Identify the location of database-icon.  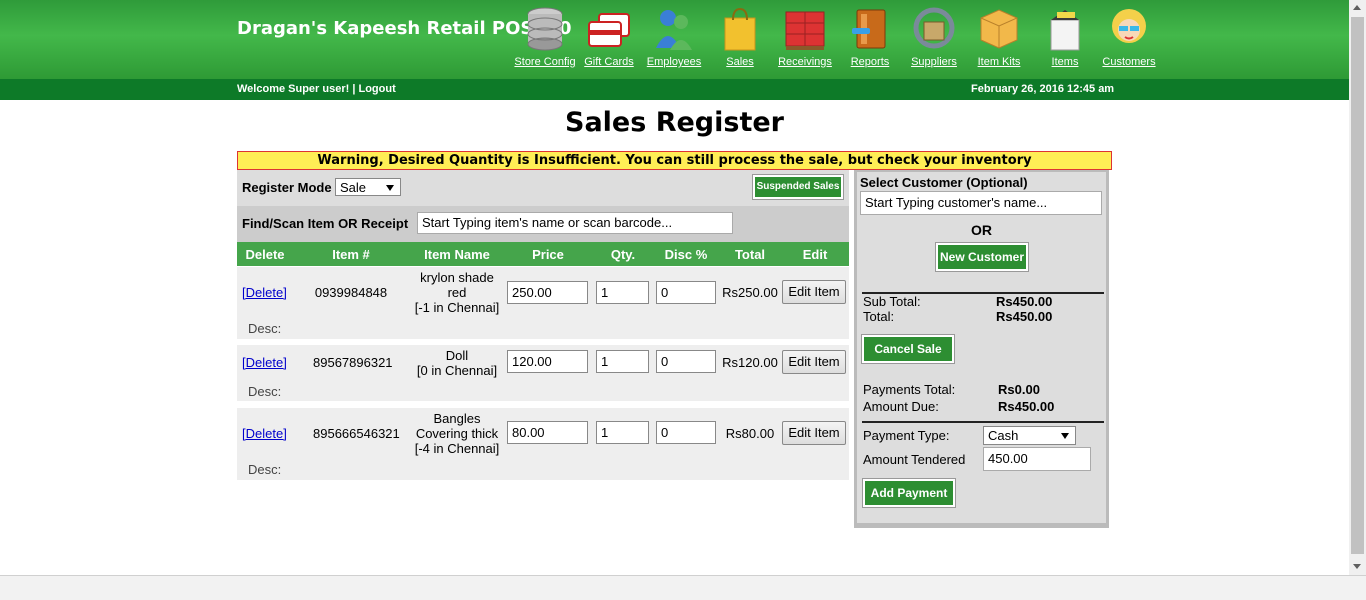
(545, 29).